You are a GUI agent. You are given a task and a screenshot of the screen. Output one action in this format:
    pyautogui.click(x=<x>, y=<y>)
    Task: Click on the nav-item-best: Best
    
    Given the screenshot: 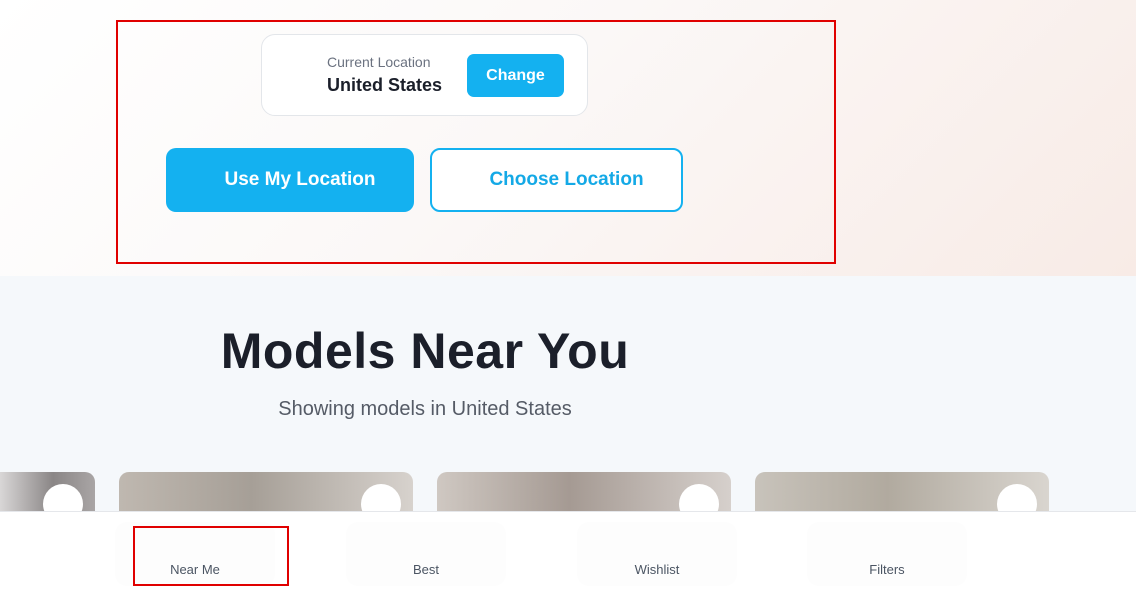 What is the action you would take?
    pyautogui.click(x=426, y=550)
    